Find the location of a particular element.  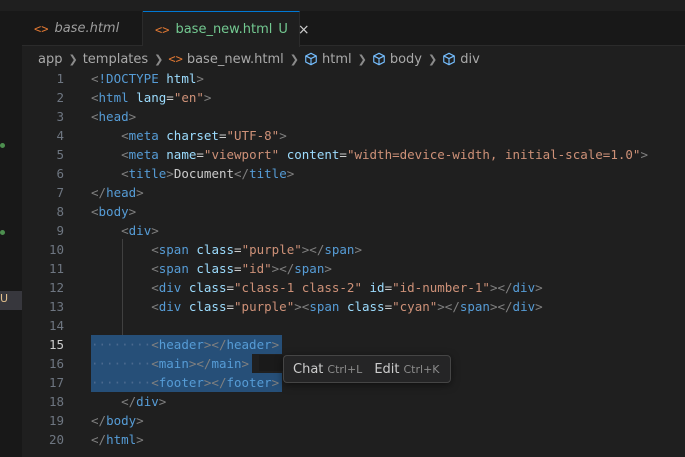

breadcrumb-item-file: base_new.html is located at coordinates (235, 59).